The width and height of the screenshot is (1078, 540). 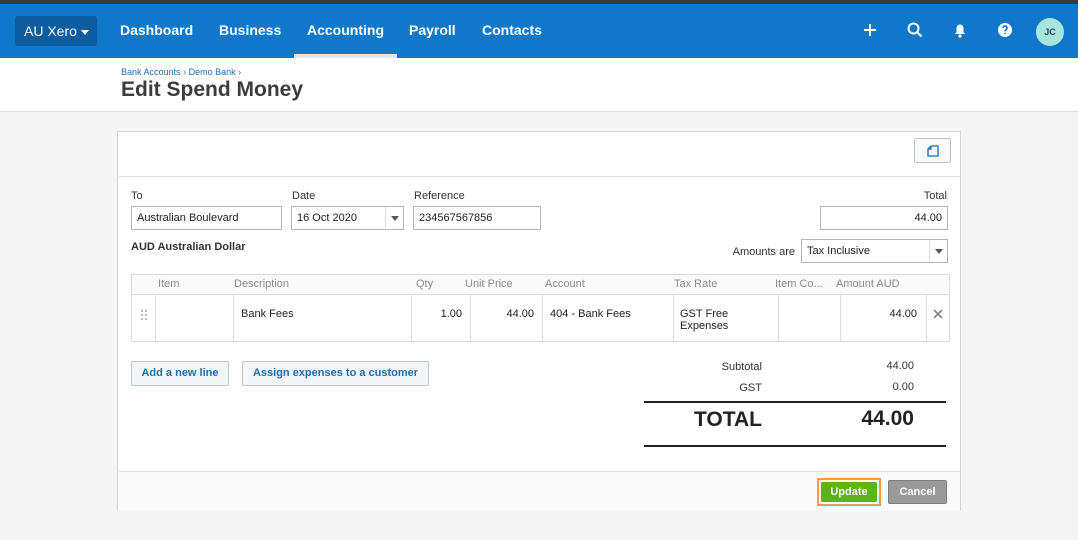 I want to click on date-value: 16 Oct 2020, so click(x=327, y=218).